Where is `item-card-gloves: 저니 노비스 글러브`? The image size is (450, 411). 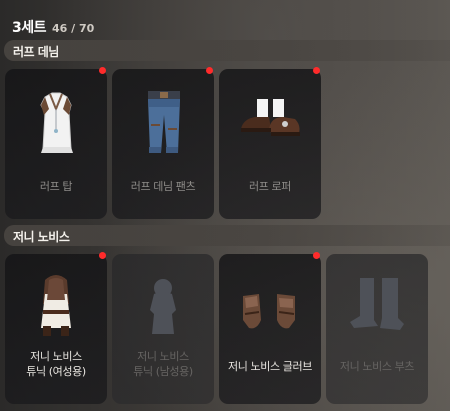 item-card-gloves: 저니 노비스 글러브 is located at coordinates (270, 328).